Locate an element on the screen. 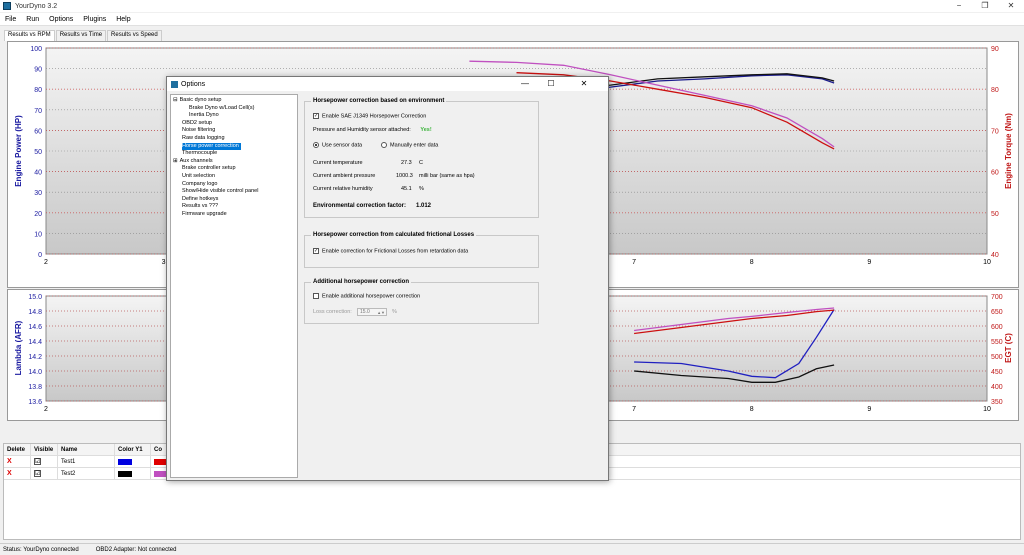 Image resolution: width=1024 pixels, height=555 pixels. minimize-button: − is located at coordinates (959, 6).